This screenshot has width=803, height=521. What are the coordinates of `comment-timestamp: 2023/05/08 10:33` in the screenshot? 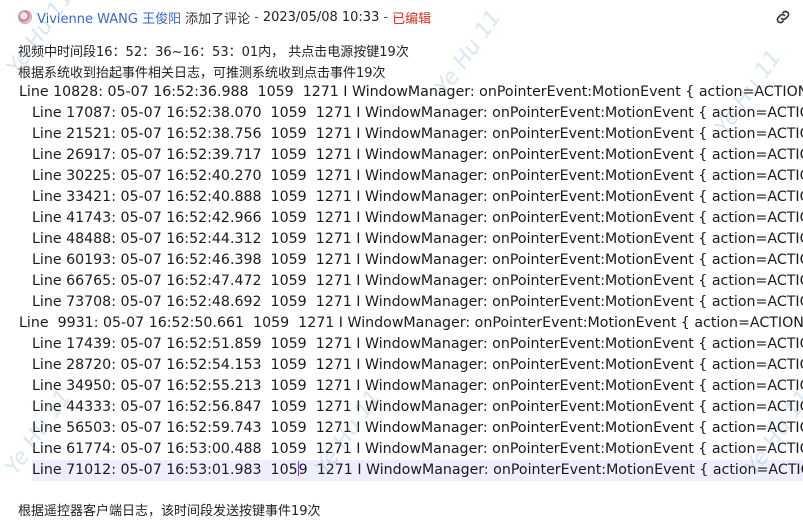 It's located at (321, 17).